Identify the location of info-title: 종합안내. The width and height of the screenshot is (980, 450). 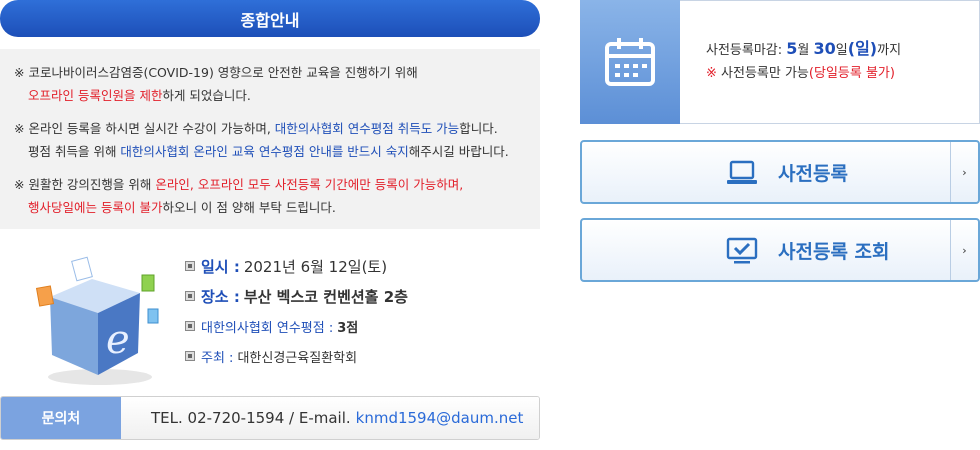
(270, 18).